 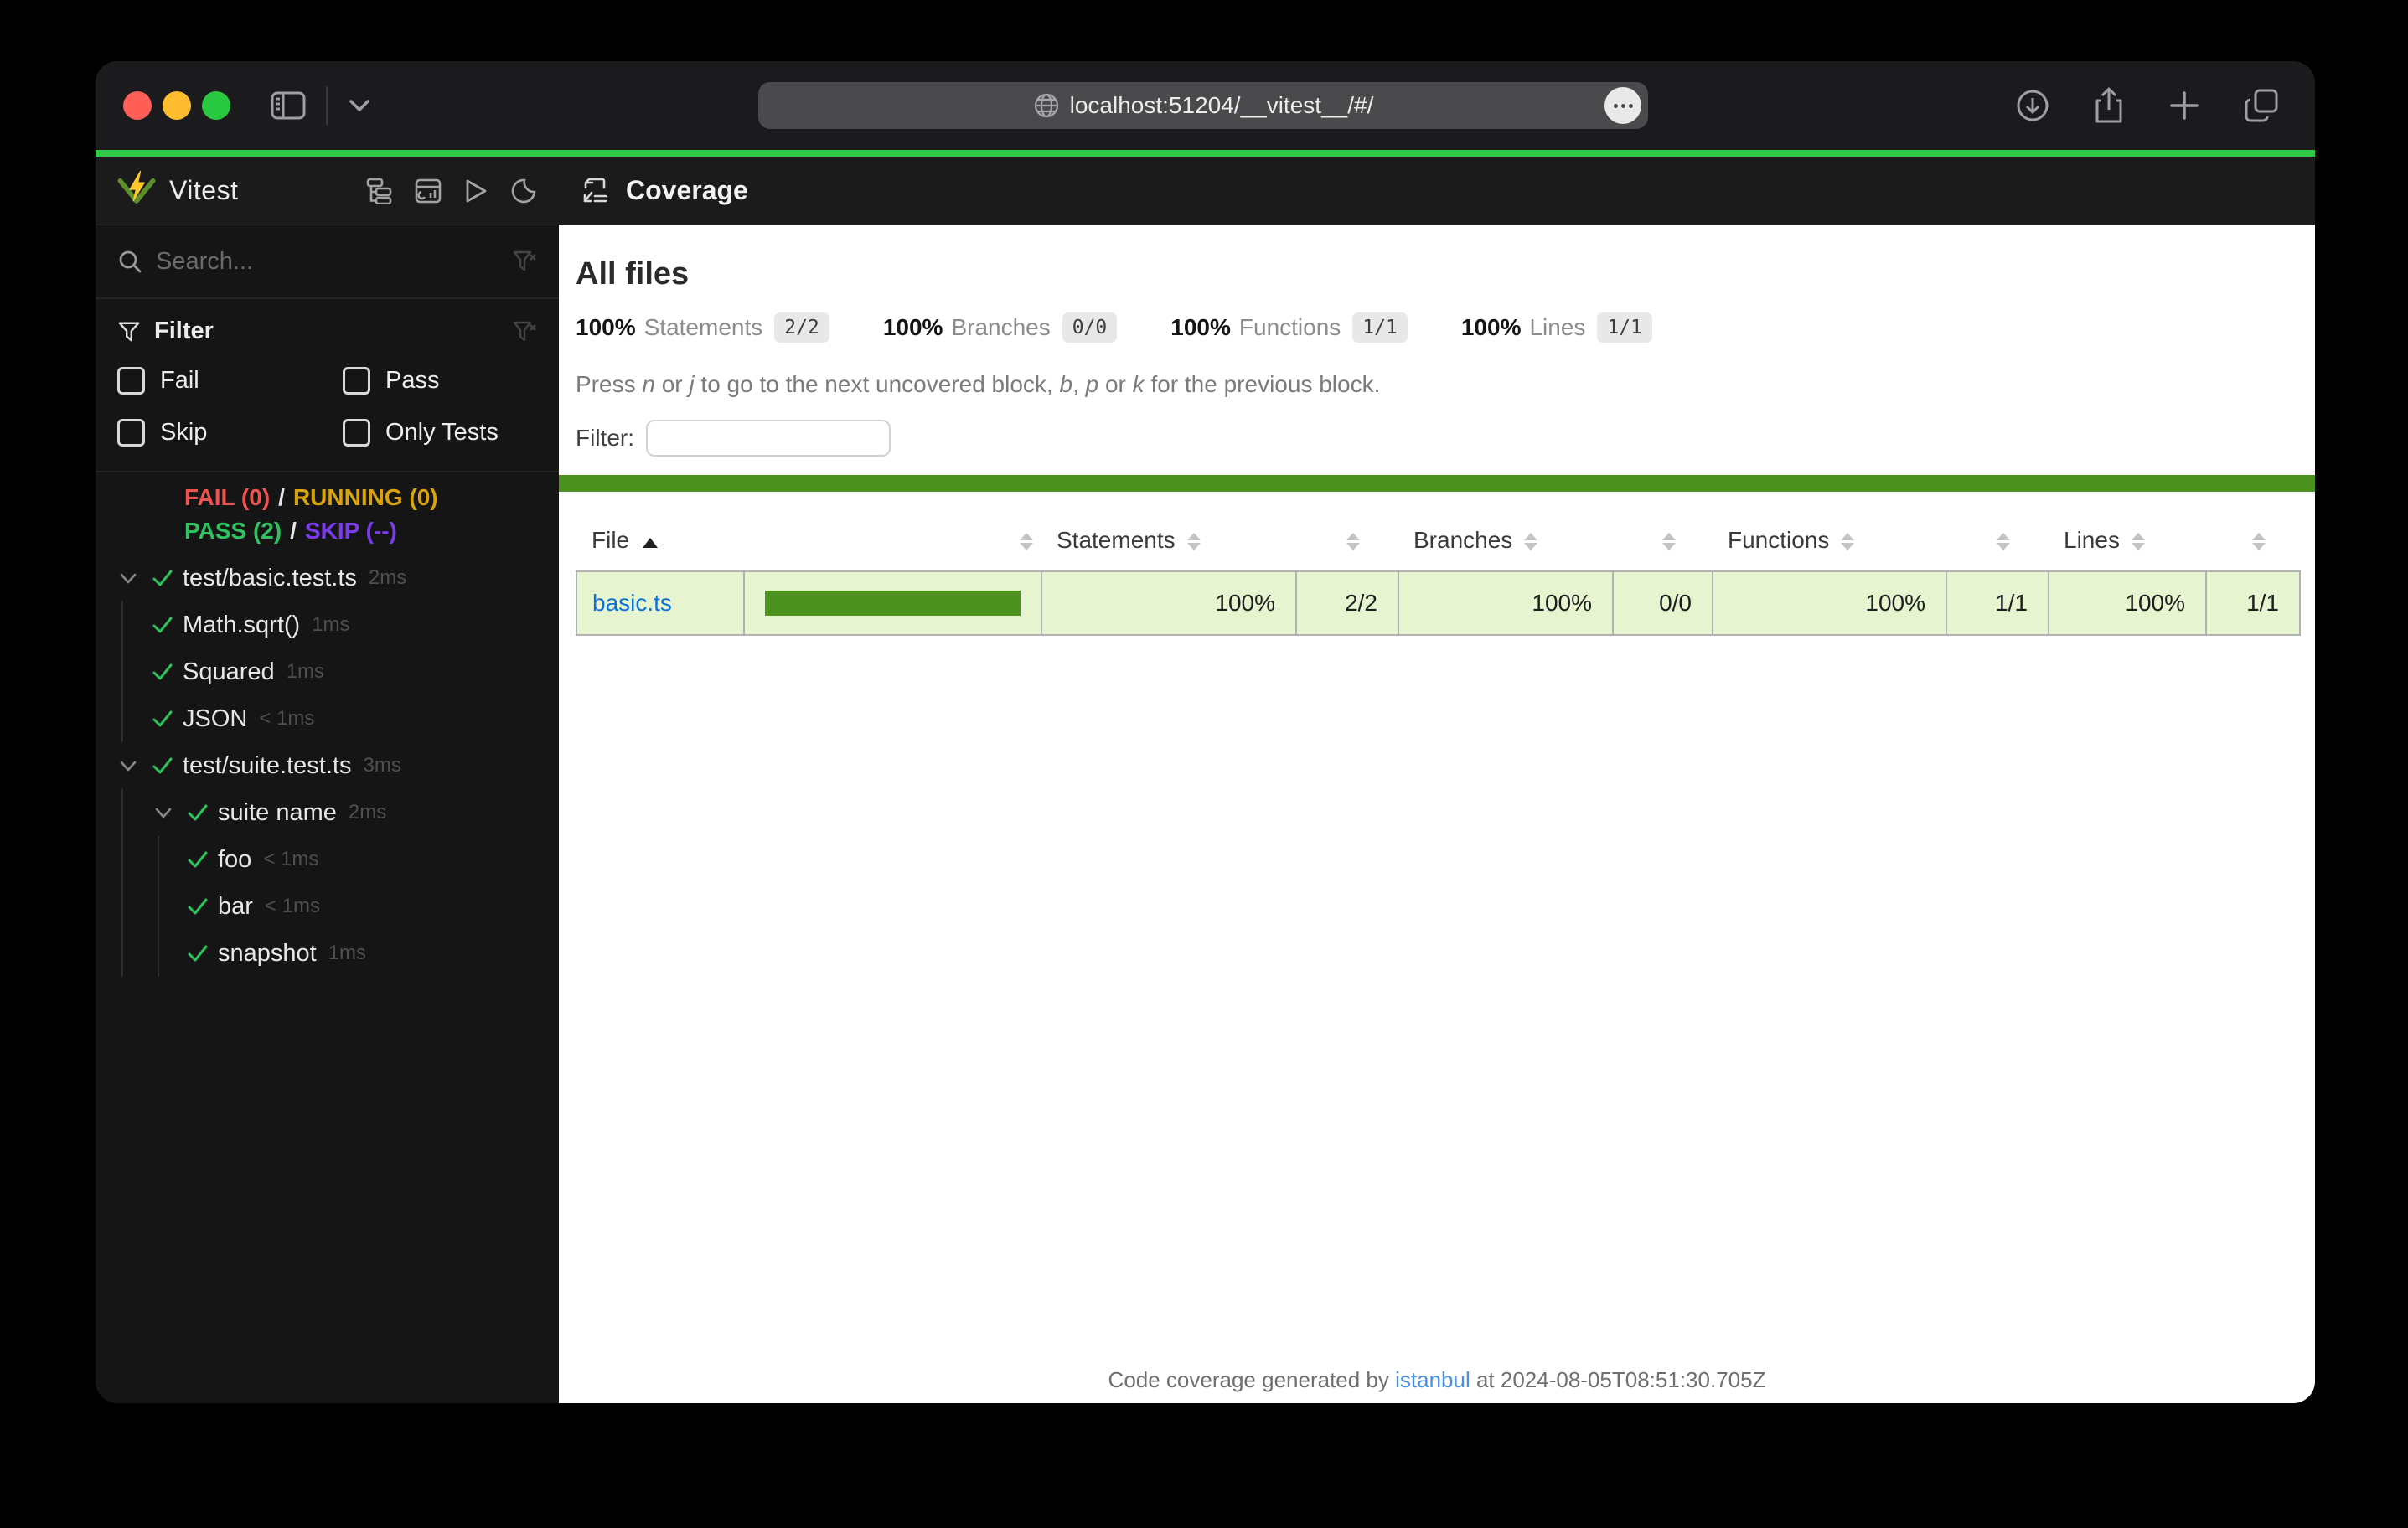 I want to click on test-name: snapshot, so click(x=267, y=953).